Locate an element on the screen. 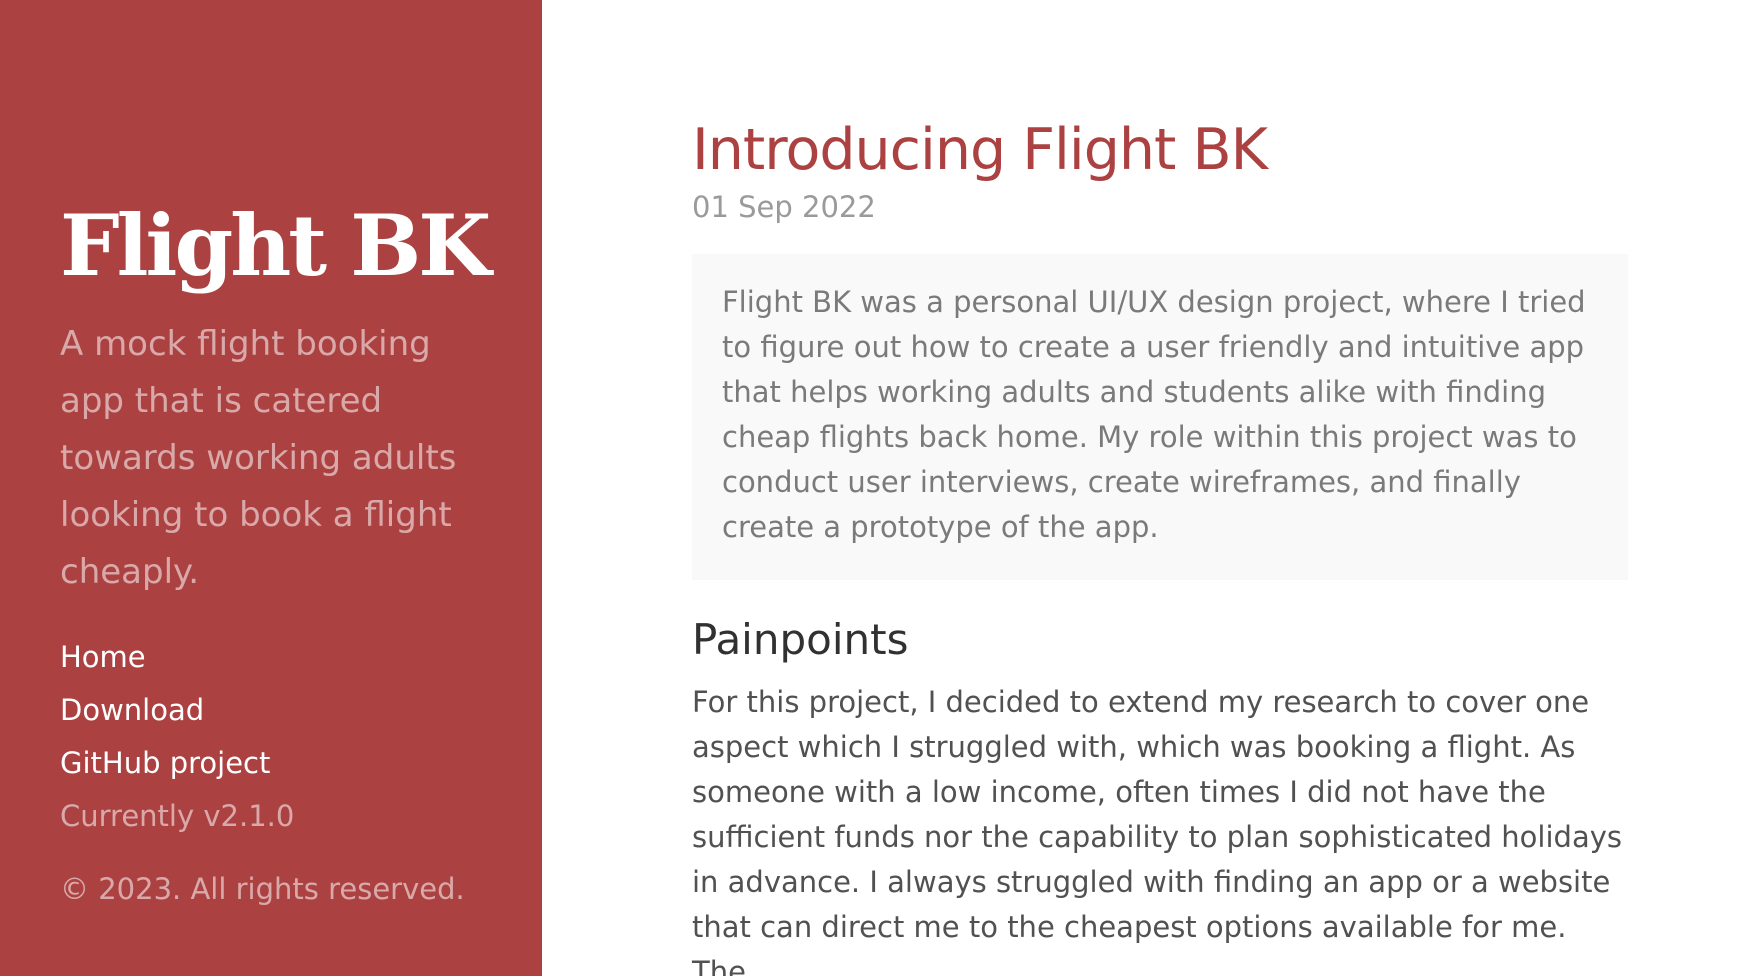 This screenshot has height=976, width=1738. site-brand: Flight BK is located at coordinates (301, 246).